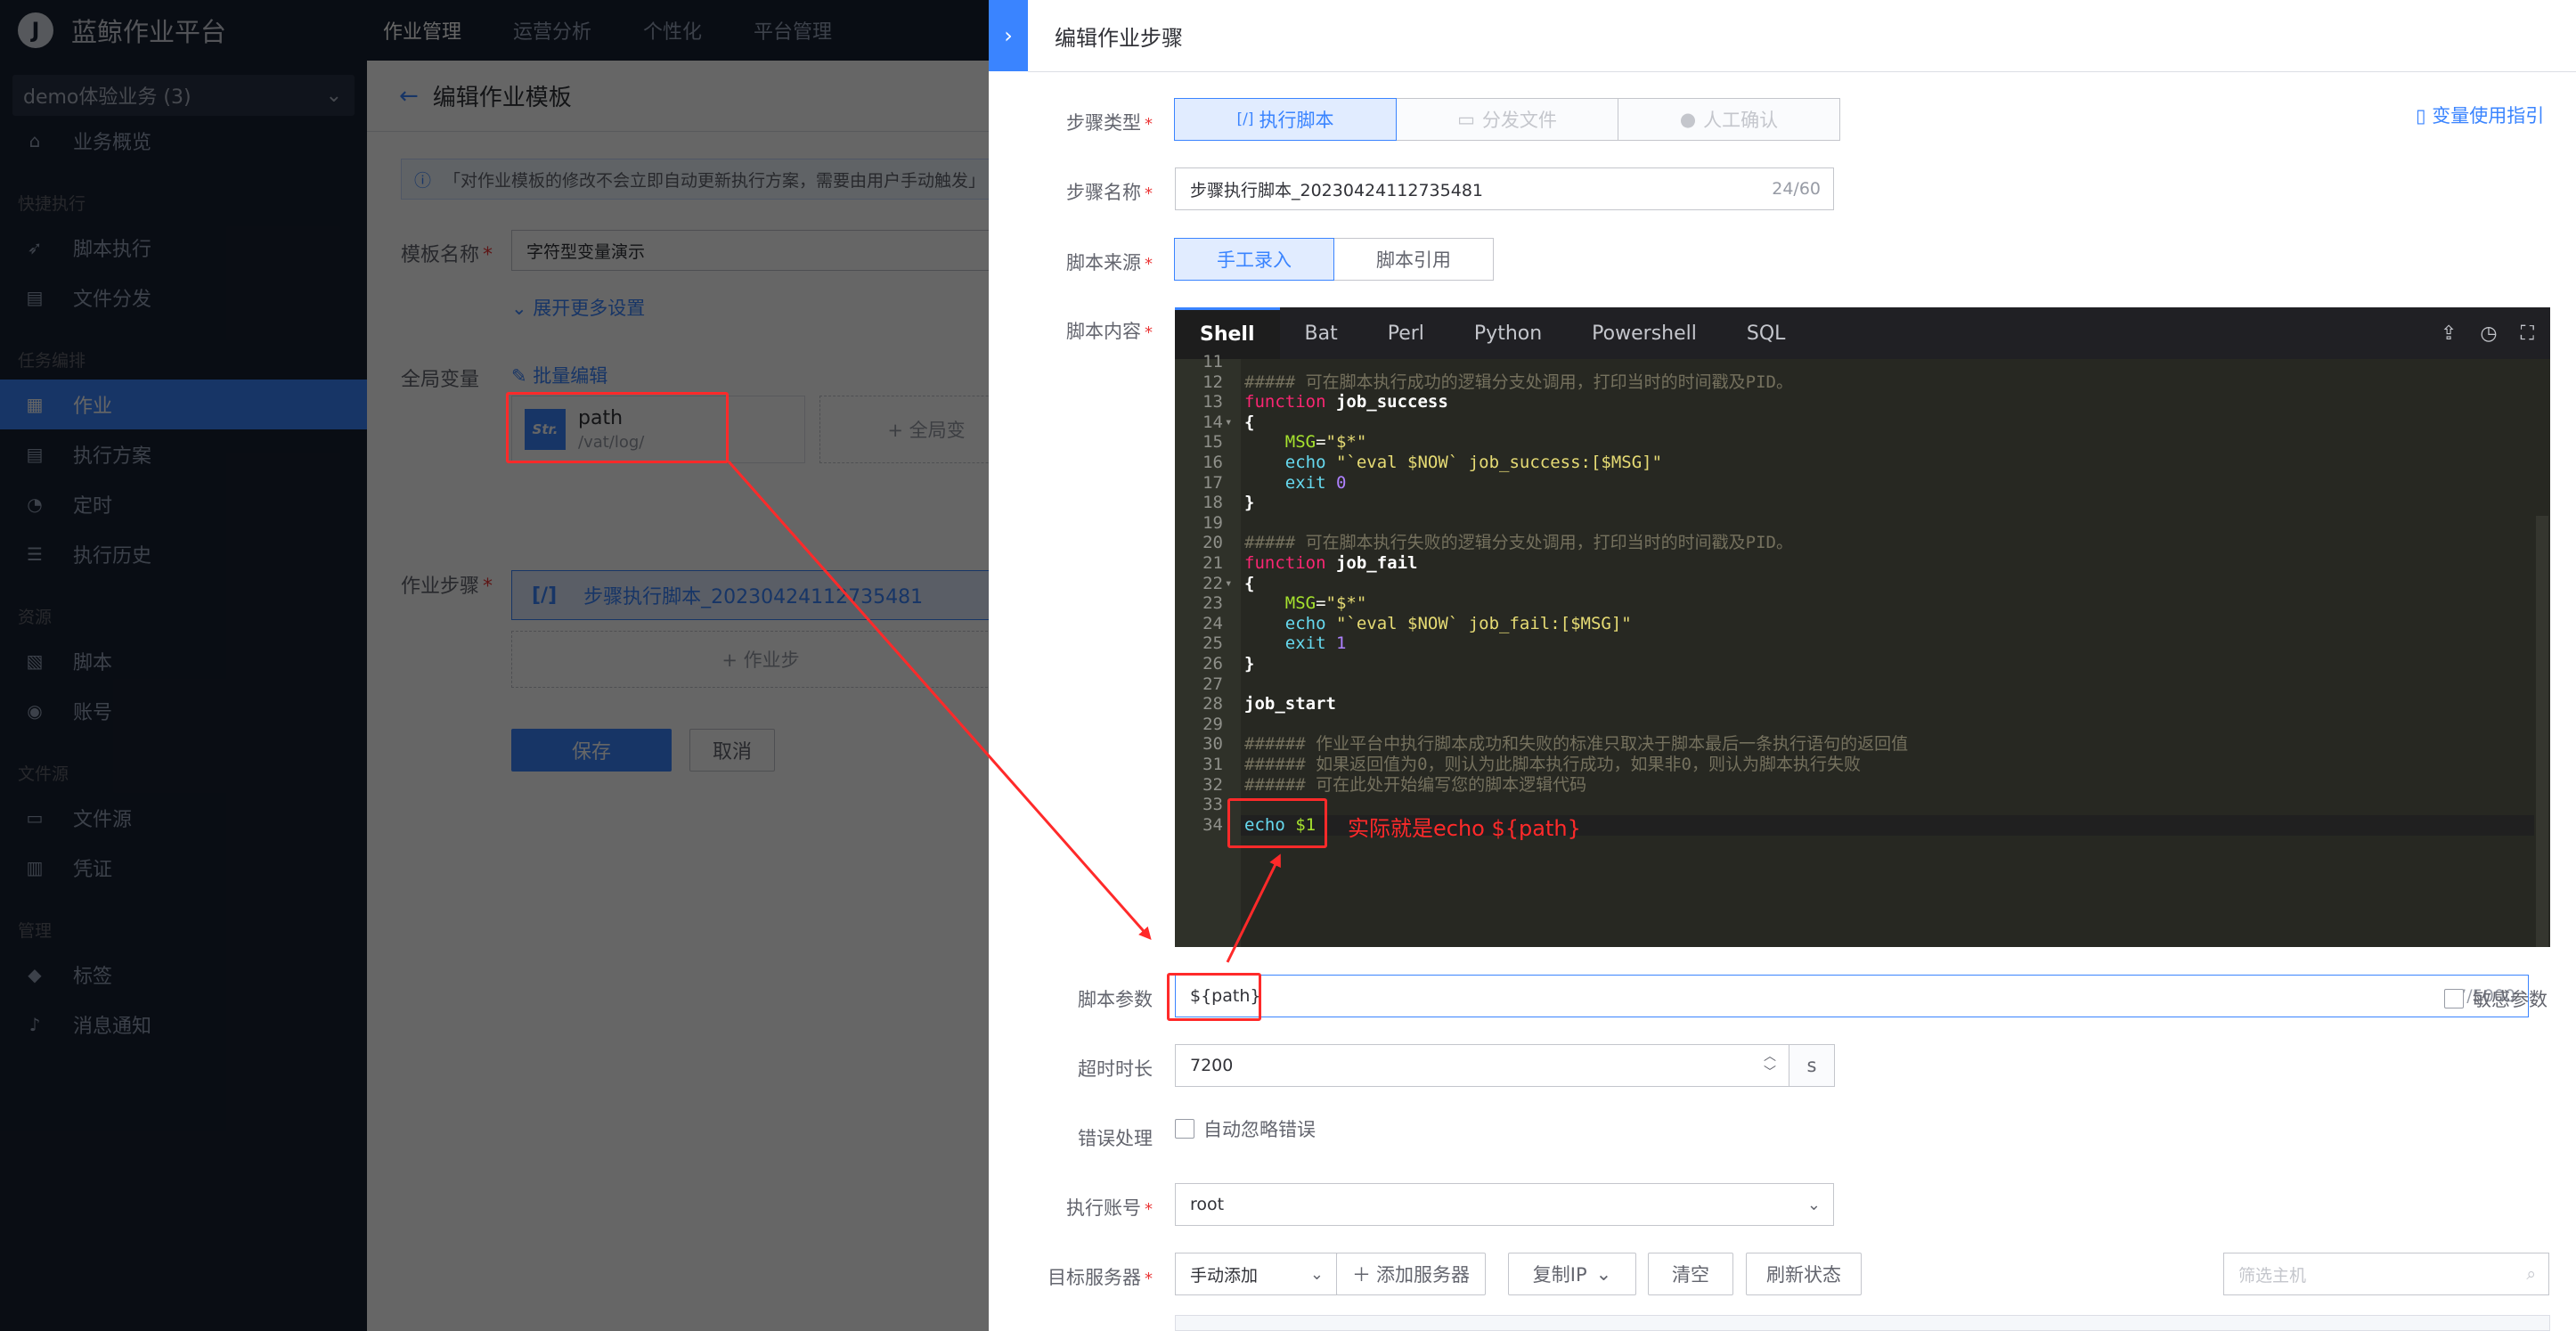 Image resolution: width=2576 pixels, height=1331 pixels. What do you see at coordinates (184, 661) in the screenshot?
I see `sidebar-item: ▧ 脚本` at bounding box center [184, 661].